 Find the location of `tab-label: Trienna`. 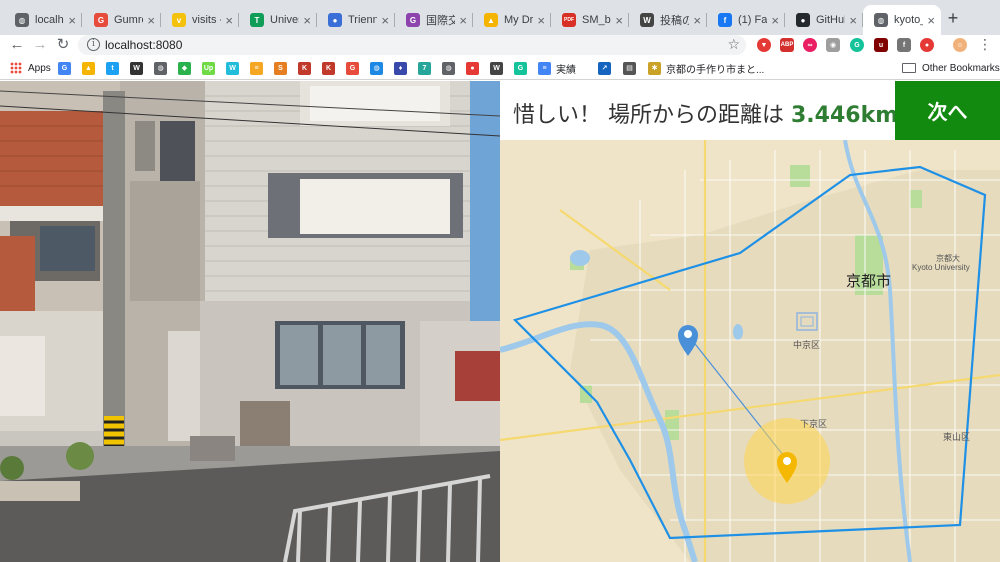

tab-label: Trienna is located at coordinates (363, 20).